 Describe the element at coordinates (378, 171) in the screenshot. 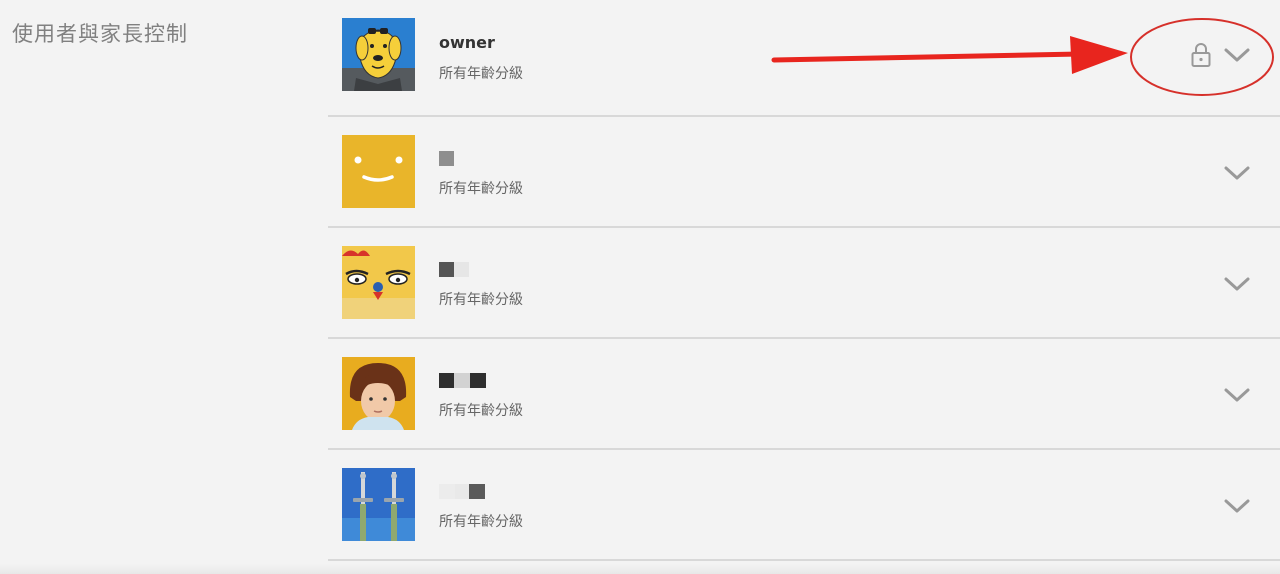

I see `yellow-smiley-avatar-icon` at that location.